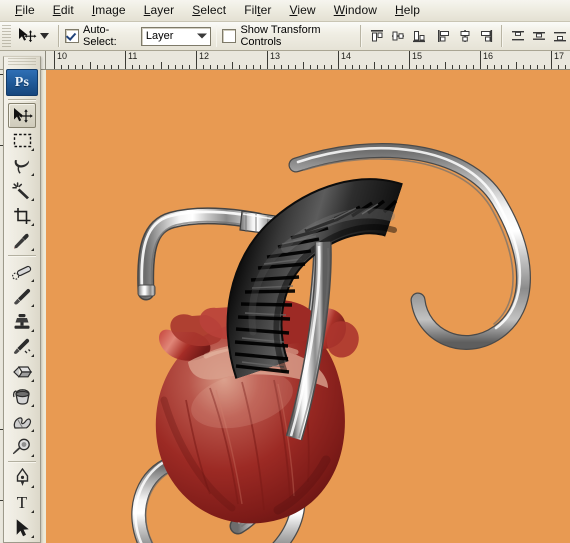  I want to click on align-right-edges-button, so click(486, 36).